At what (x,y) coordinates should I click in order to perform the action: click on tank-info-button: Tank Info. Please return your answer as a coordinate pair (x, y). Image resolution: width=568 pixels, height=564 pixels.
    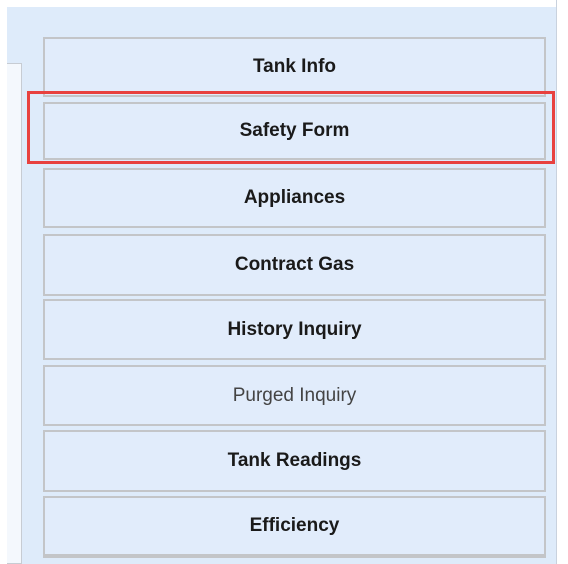
    Looking at the image, I should click on (294, 67).